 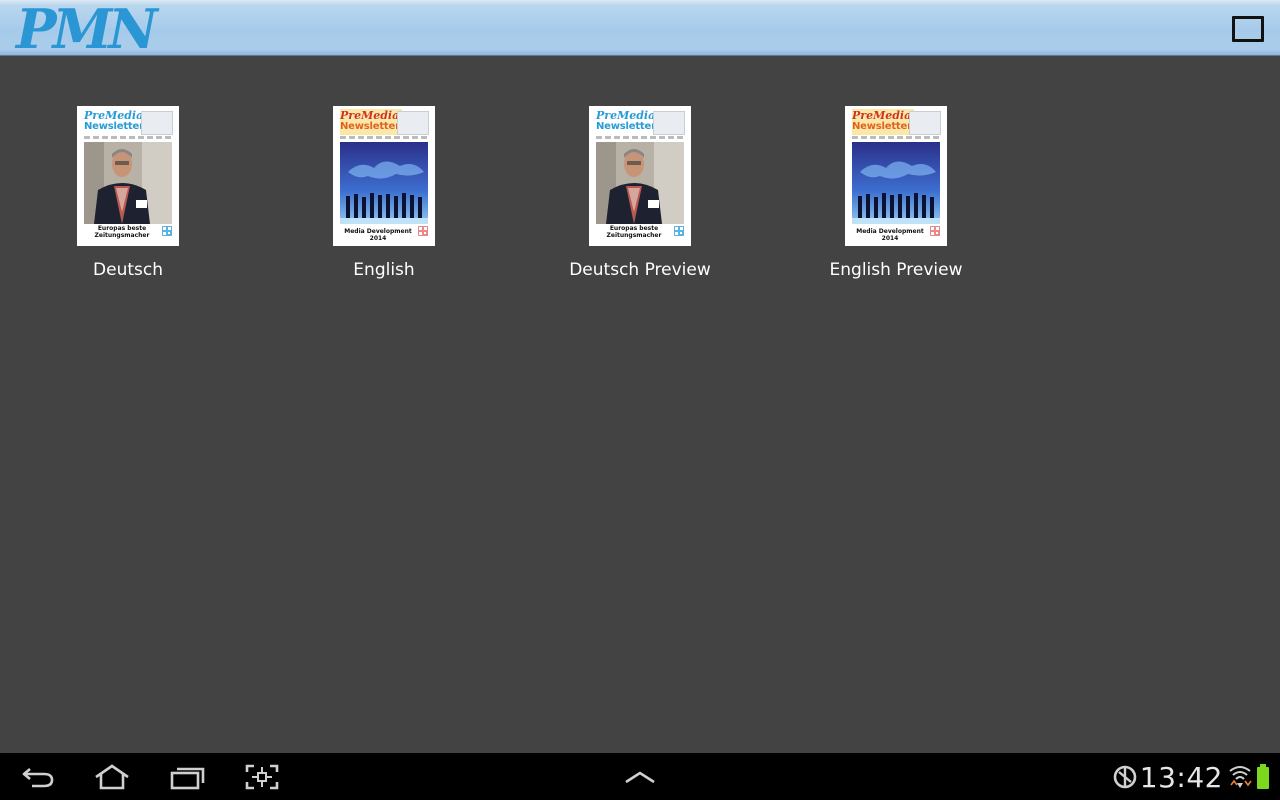 I want to click on square-outline-icon, so click(x=1248, y=29).